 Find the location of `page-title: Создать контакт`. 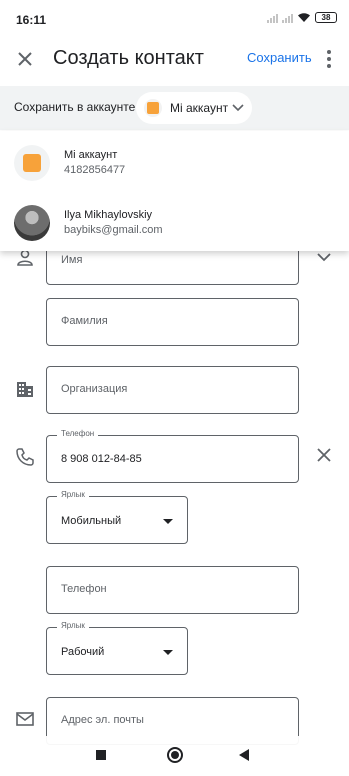

page-title: Создать контакт is located at coordinates (128, 58).